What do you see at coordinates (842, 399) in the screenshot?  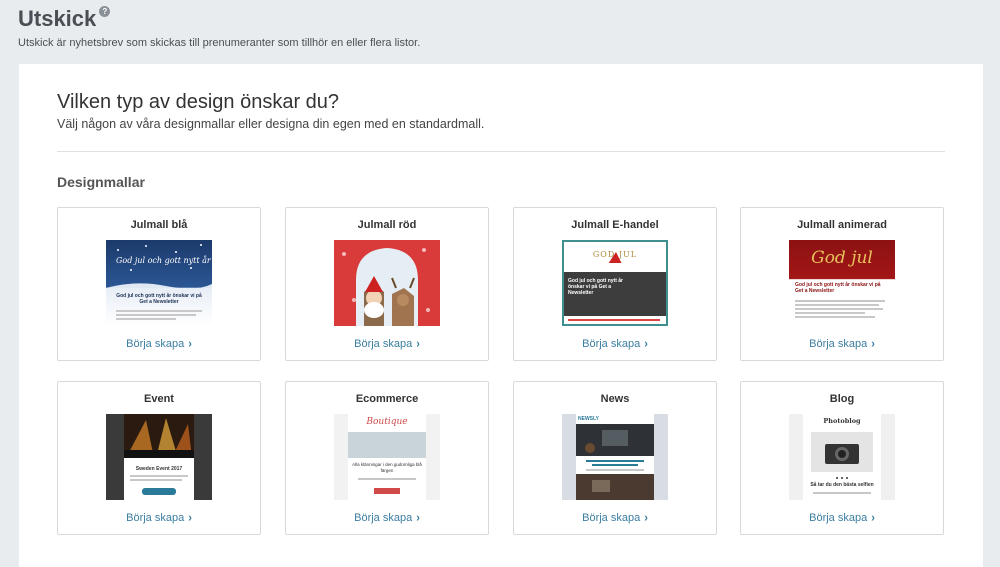 I see `template-title: Blog` at bounding box center [842, 399].